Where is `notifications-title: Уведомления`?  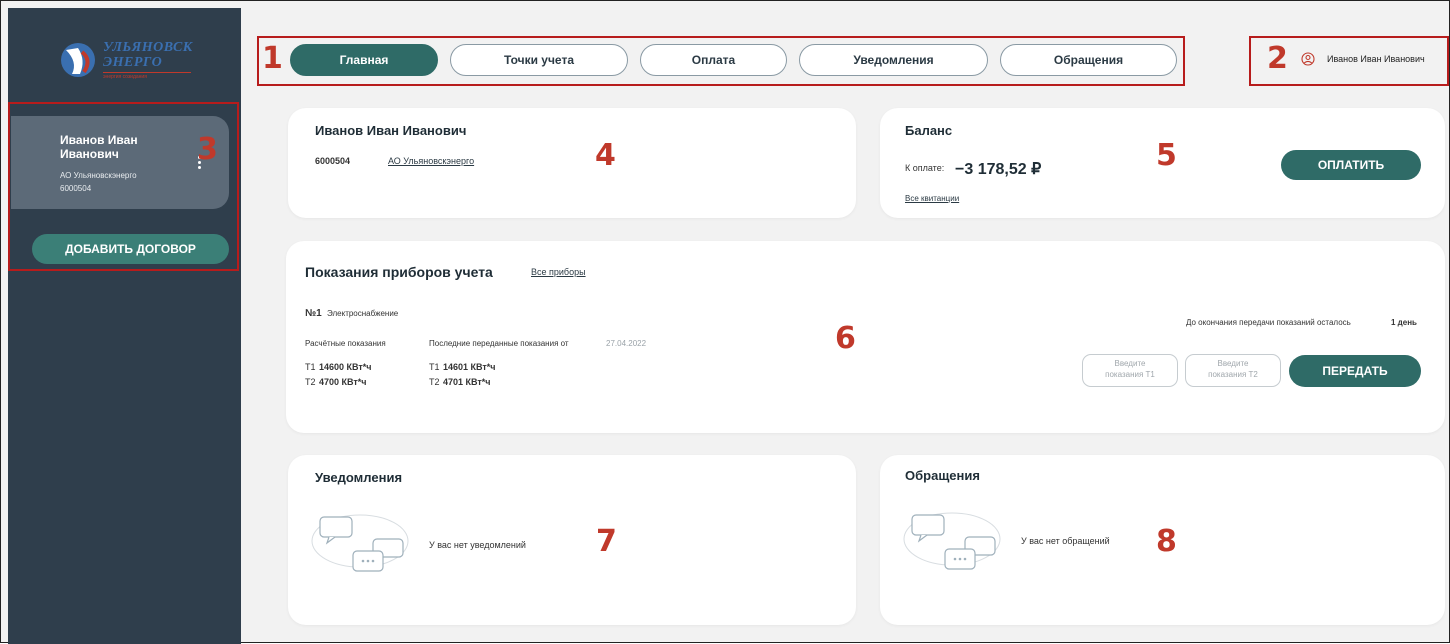
notifications-title: Уведомления is located at coordinates (359, 477).